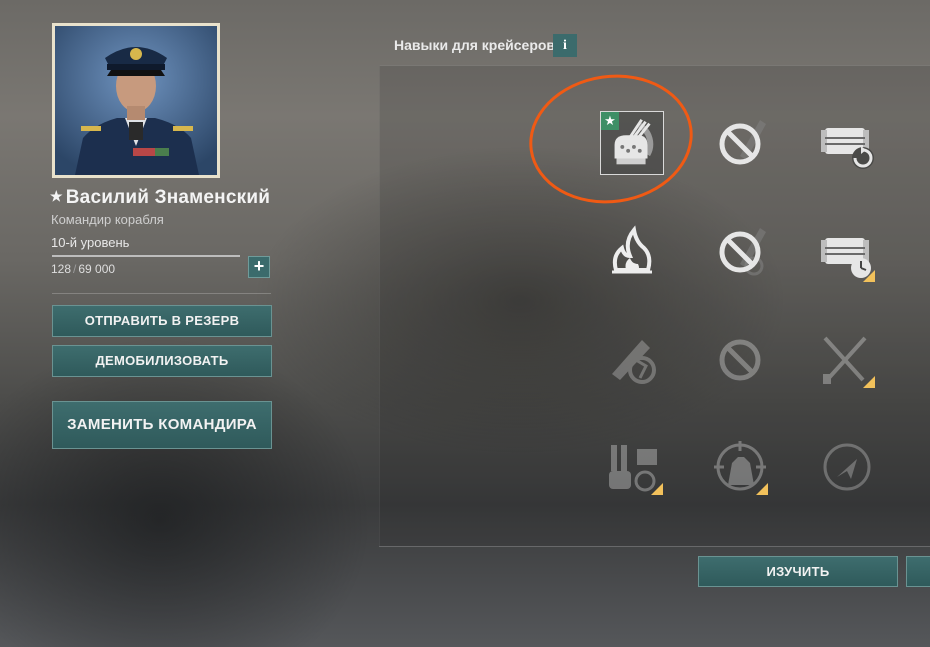  What do you see at coordinates (847, 256) in the screenshot?
I see `consumable-timer-icon` at bounding box center [847, 256].